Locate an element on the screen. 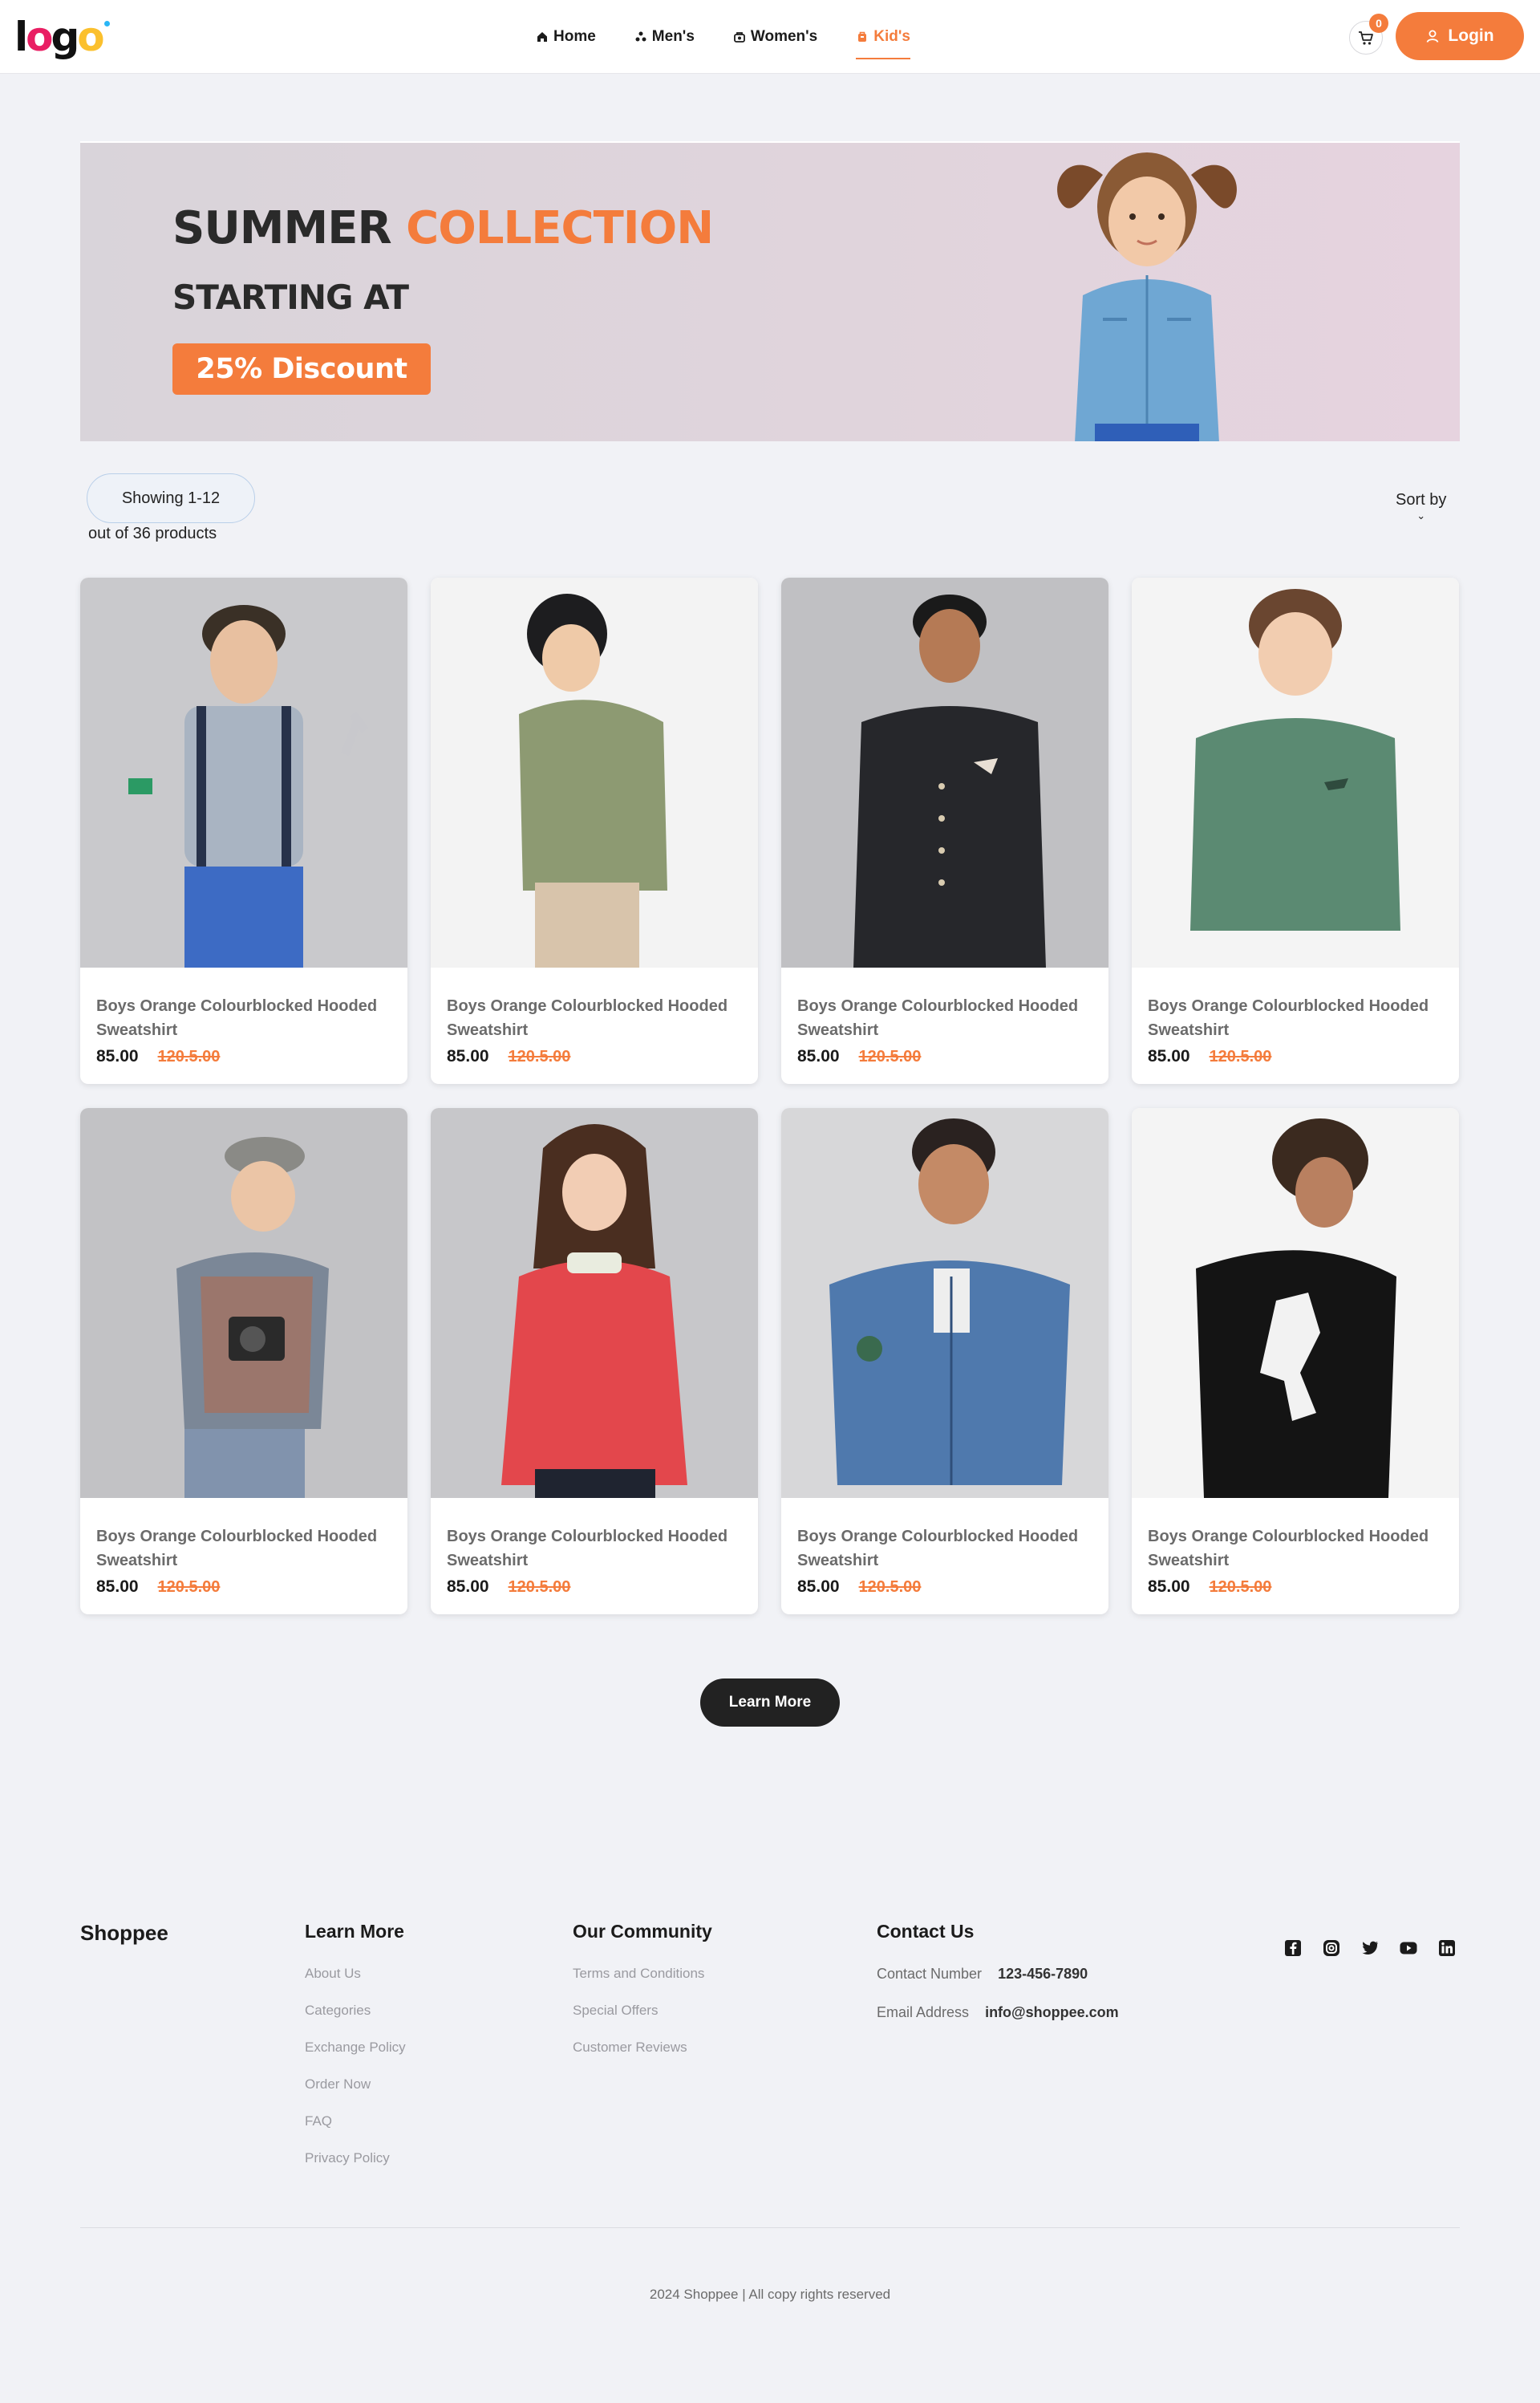 This screenshot has height=2403, width=1540. login-button: Login is located at coordinates (1460, 36).